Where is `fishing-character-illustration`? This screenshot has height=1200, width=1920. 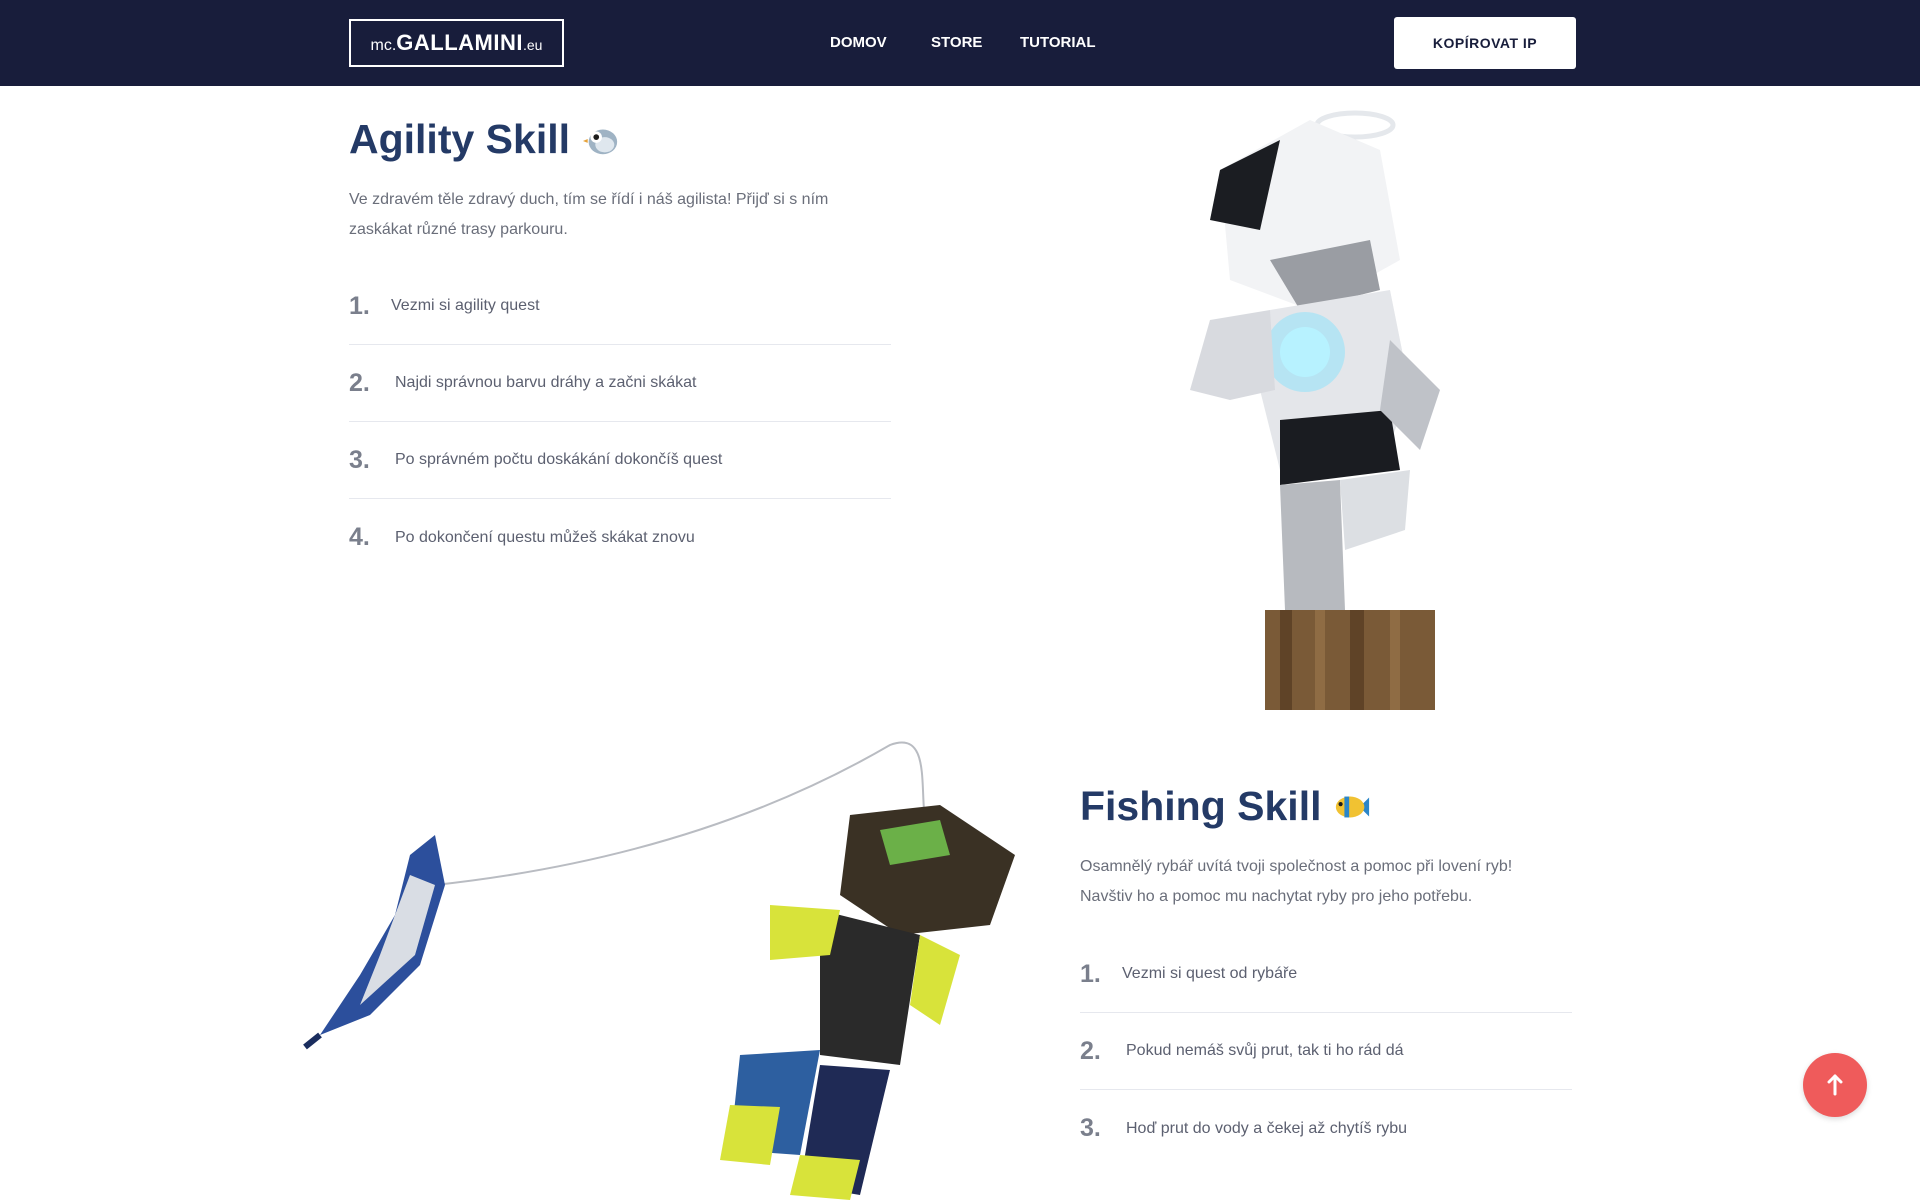 fishing-character-illustration is located at coordinates (659, 970).